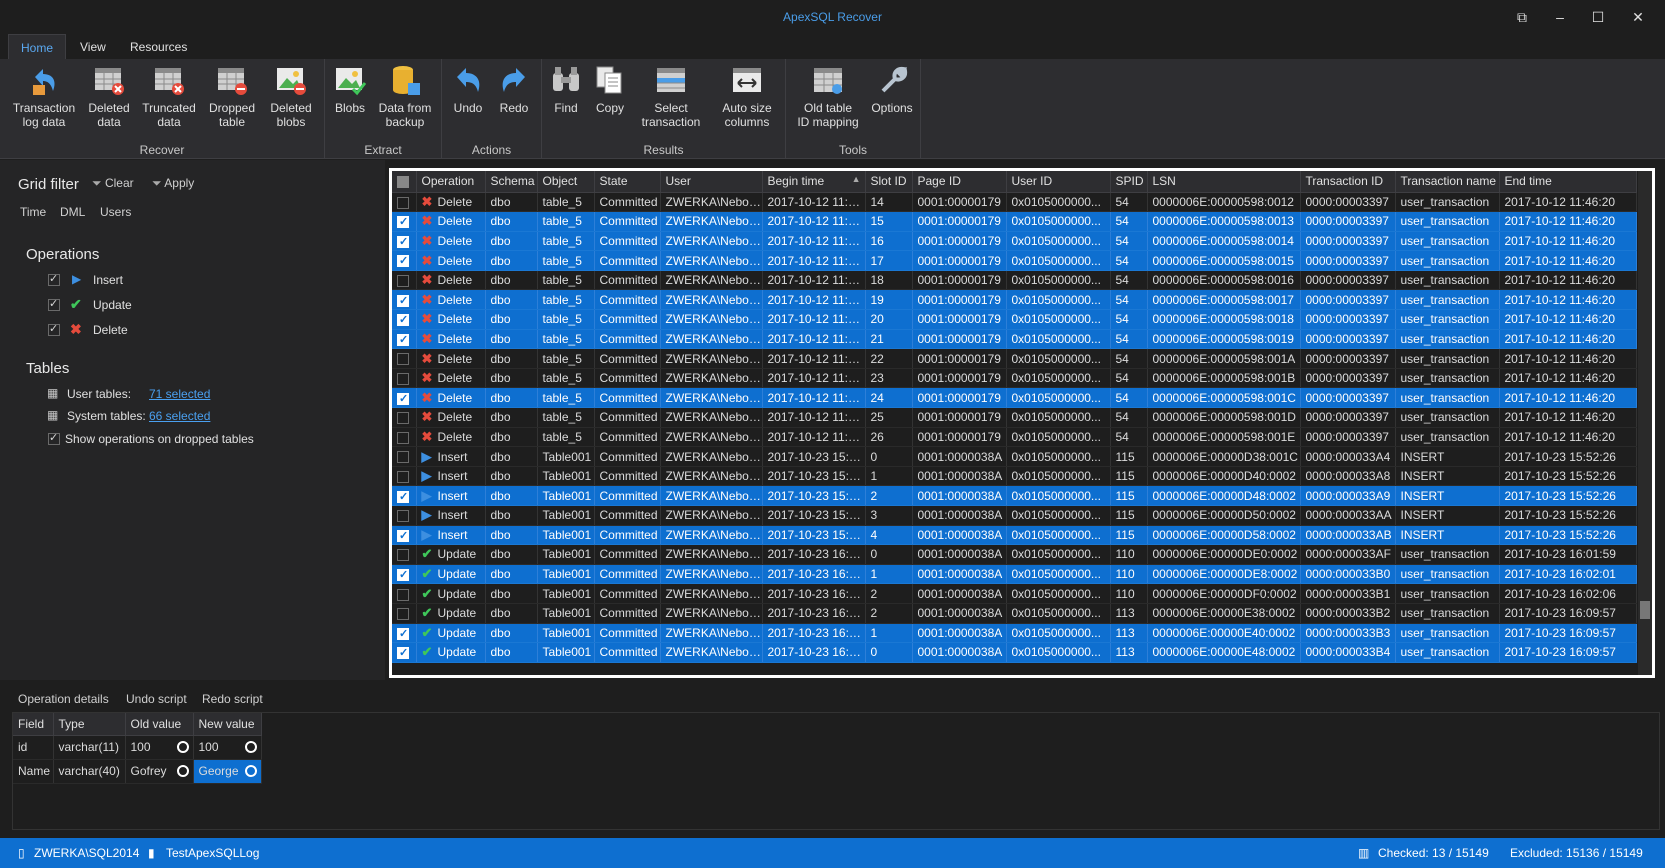 Image resolution: width=1665 pixels, height=868 pixels. I want to click on col-new-value: New value, so click(227, 724).